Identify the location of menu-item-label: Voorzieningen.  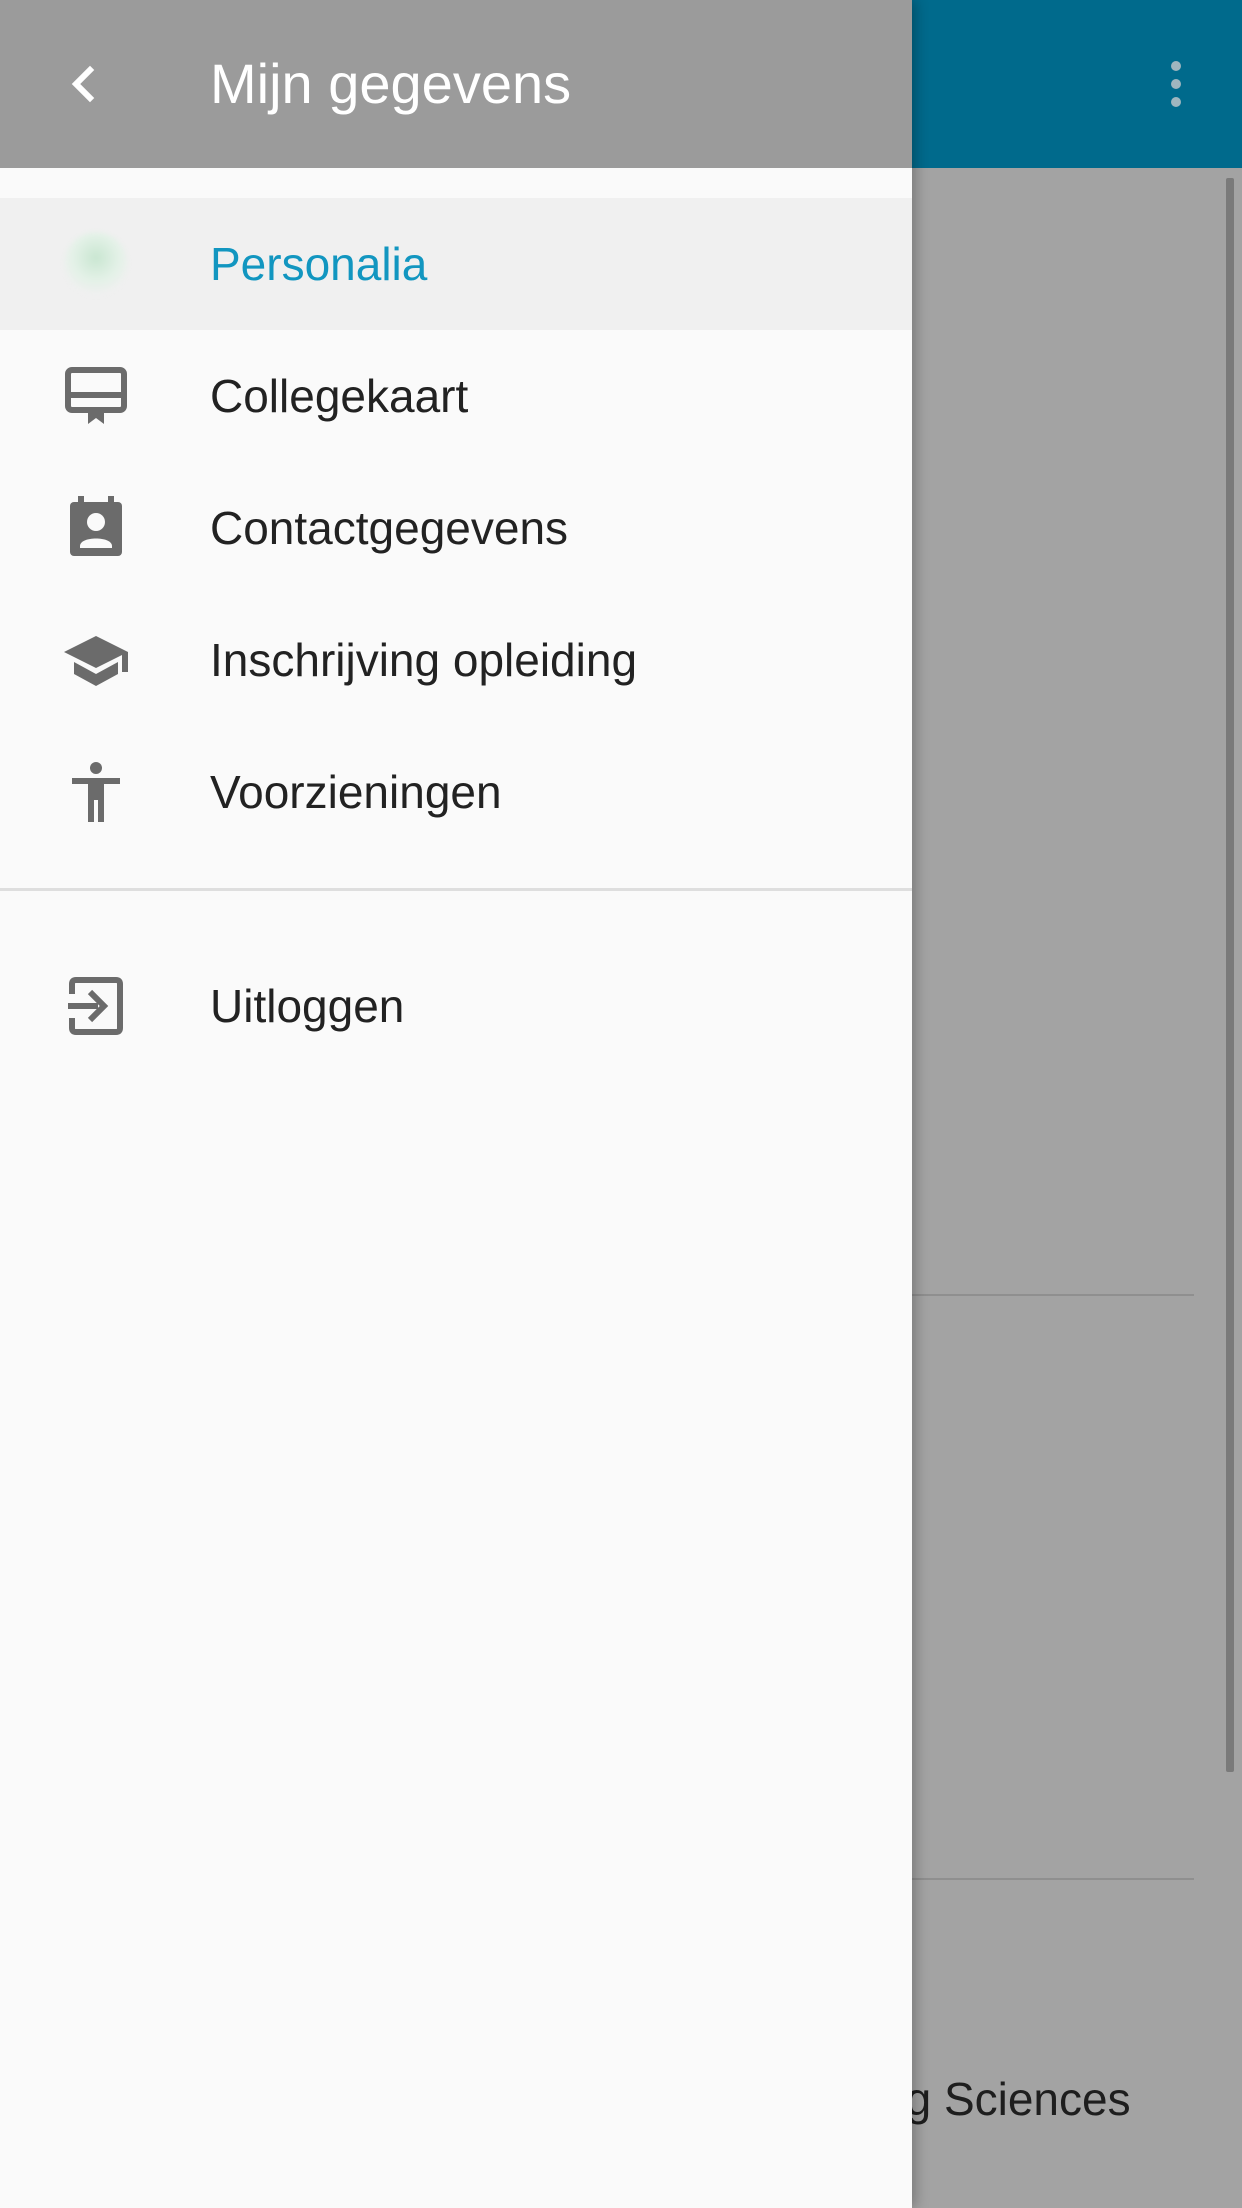
(356, 792).